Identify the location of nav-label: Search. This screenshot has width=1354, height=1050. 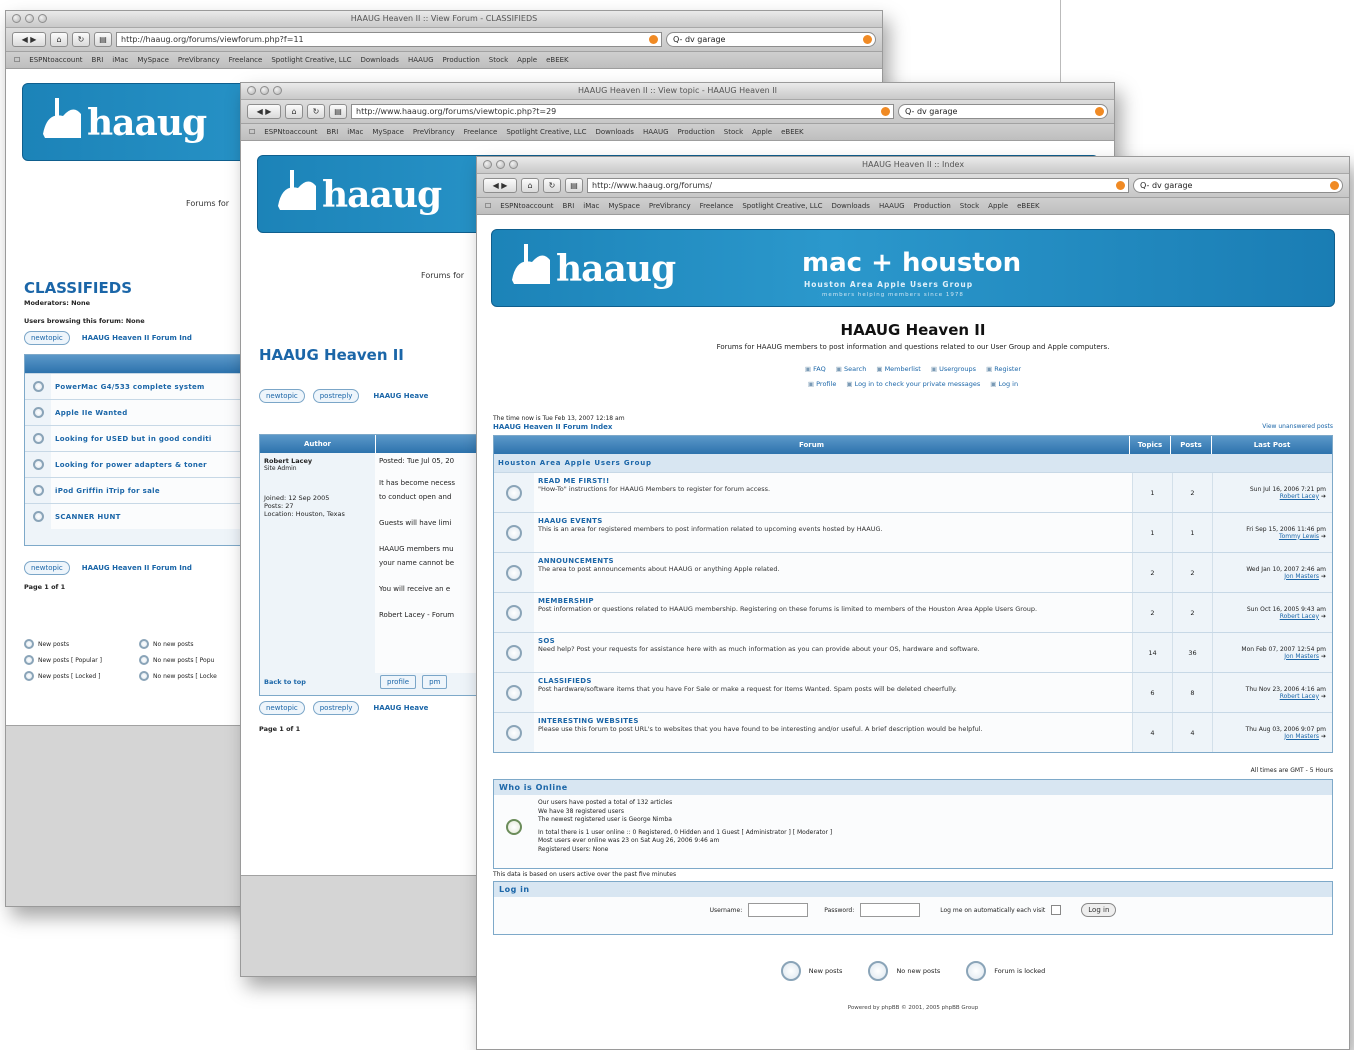
(855, 369).